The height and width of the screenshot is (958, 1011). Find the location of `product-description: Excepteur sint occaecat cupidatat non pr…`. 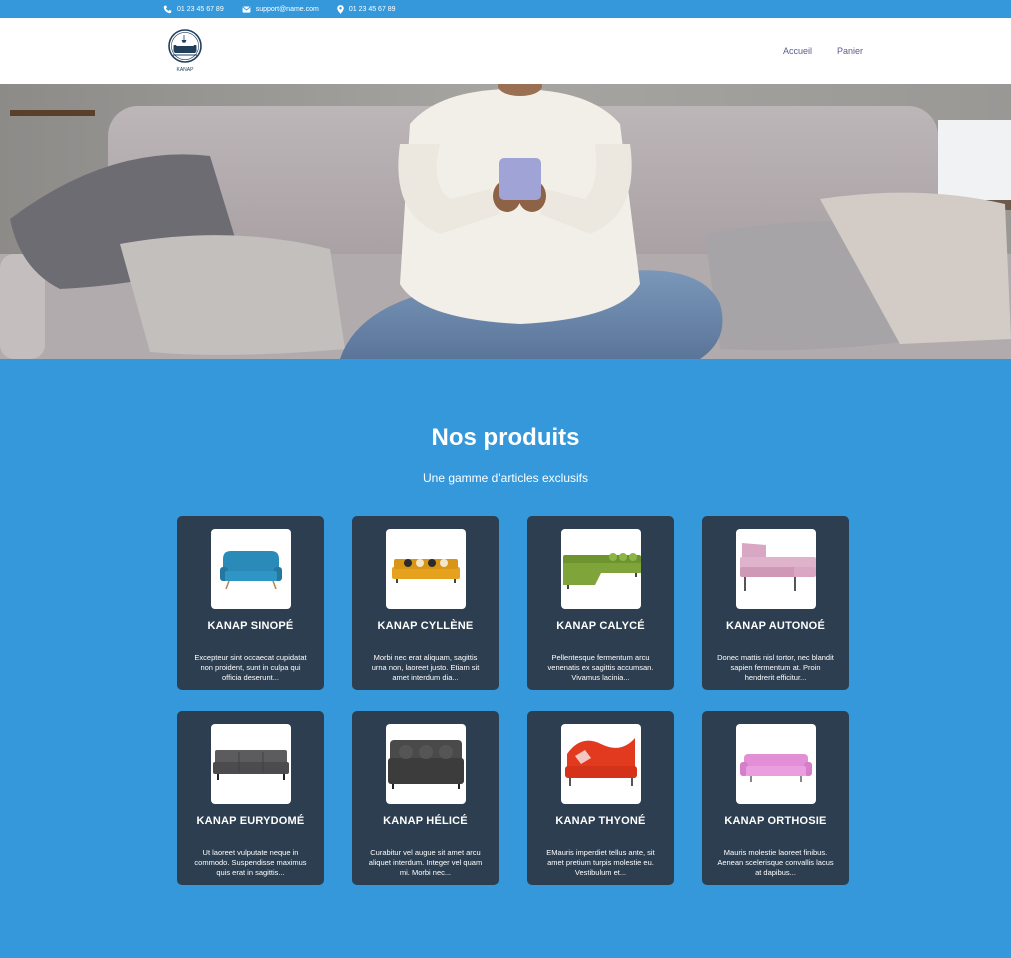

product-description: Excepteur sint occaecat cupidatat non pr… is located at coordinates (250, 667).